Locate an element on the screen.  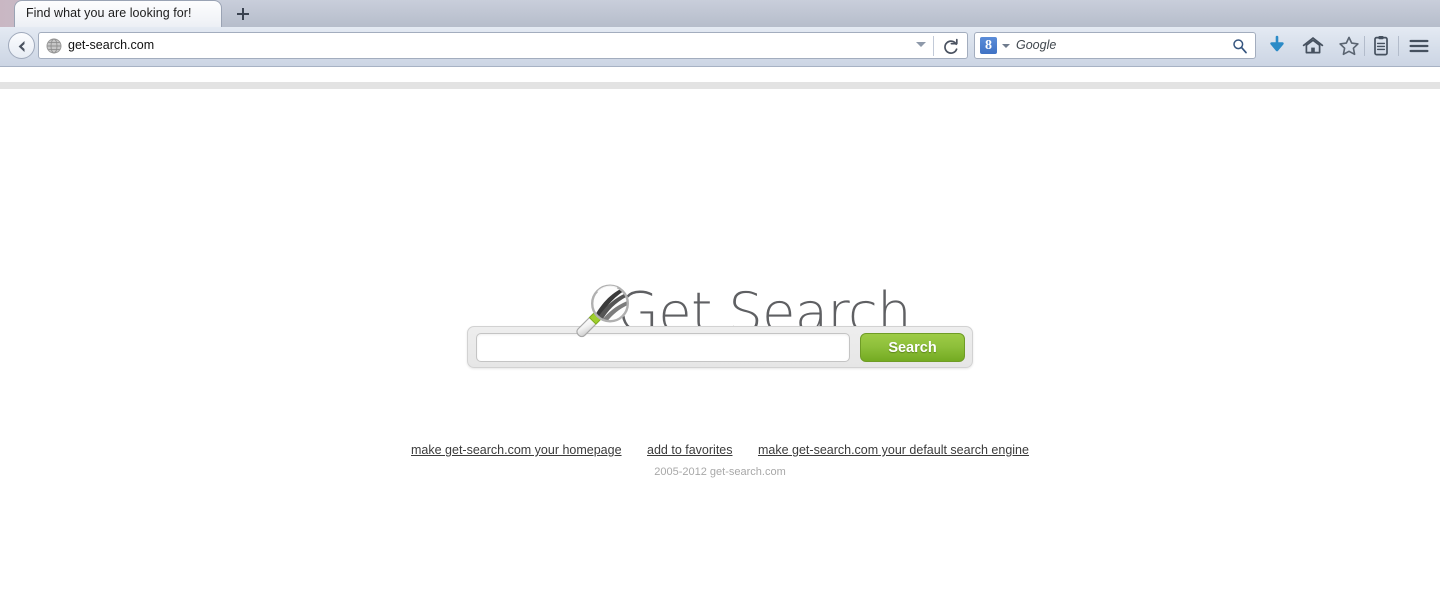
home-icon is located at coordinates (1313, 46).